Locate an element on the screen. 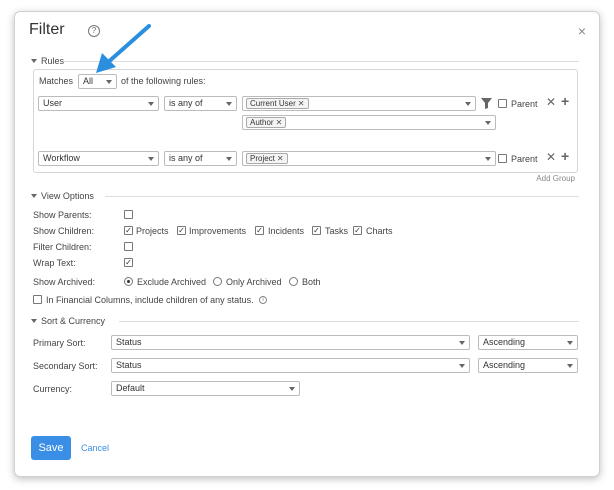 The image size is (614, 490). children-incidents-checkbox: ✓ is located at coordinates (259, 230).